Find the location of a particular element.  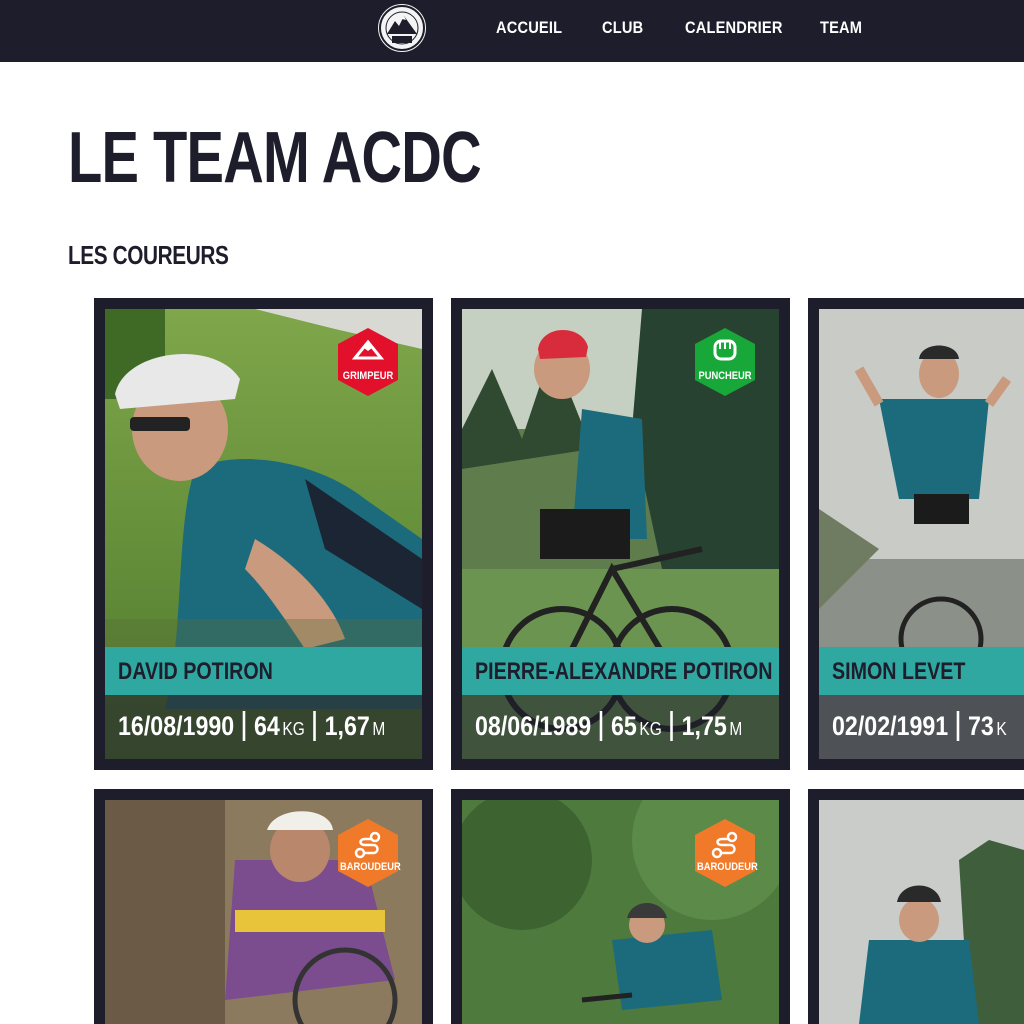

nav-item-team: TEAM is located at coordinates (844, 28).